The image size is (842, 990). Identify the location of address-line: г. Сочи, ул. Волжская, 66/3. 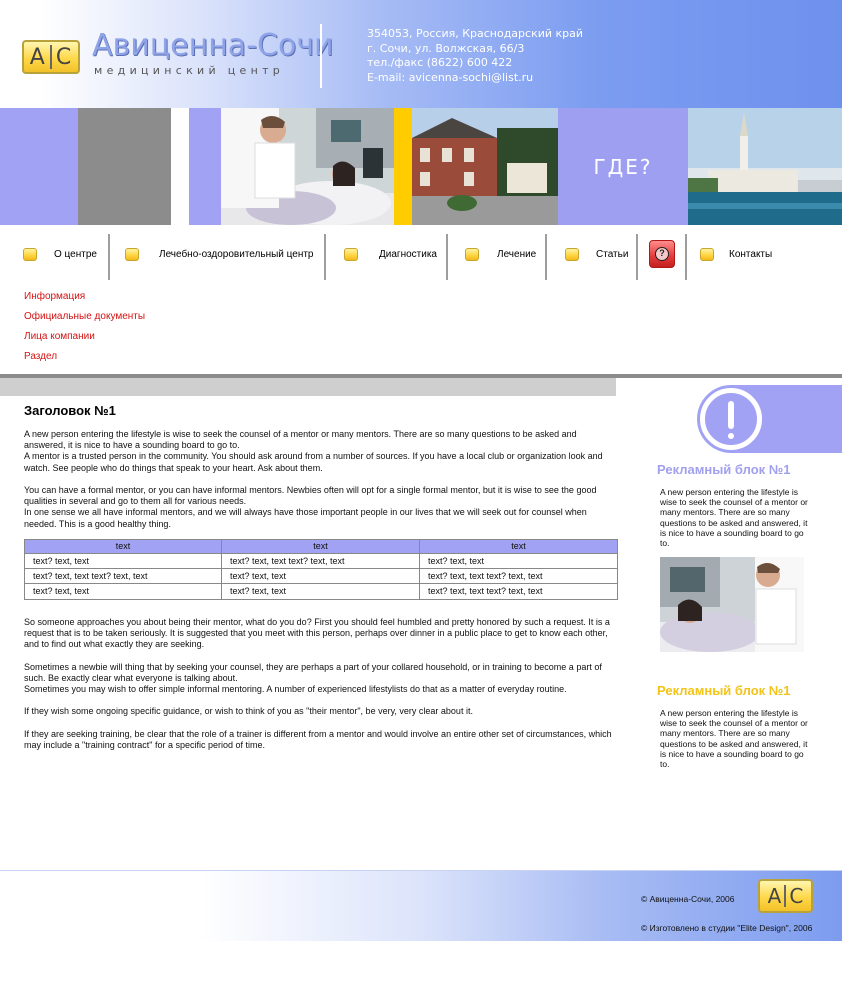
(446, 48).